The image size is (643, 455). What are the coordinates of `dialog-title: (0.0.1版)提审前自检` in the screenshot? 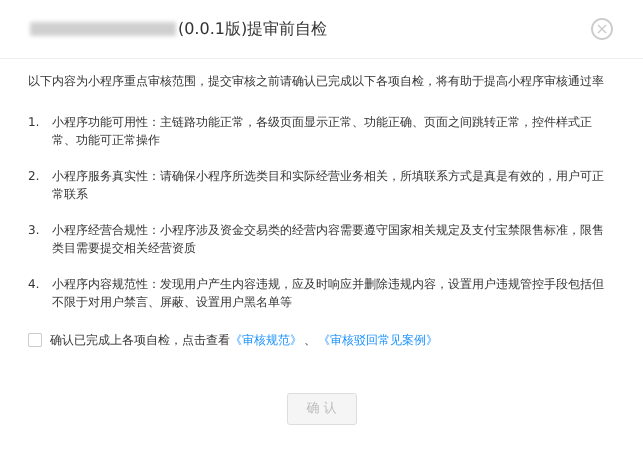 It's located at (253, 29).